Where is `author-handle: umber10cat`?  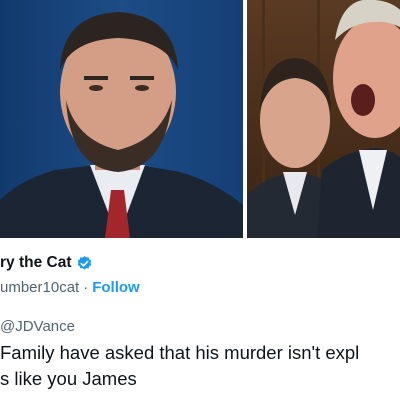 author-handle: umber10cat is located at coordinates (39, 287).